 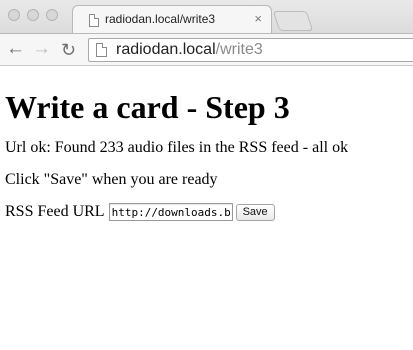 I want to click on address-bar: radiodan.local/write3, so click(x=250, y=50).